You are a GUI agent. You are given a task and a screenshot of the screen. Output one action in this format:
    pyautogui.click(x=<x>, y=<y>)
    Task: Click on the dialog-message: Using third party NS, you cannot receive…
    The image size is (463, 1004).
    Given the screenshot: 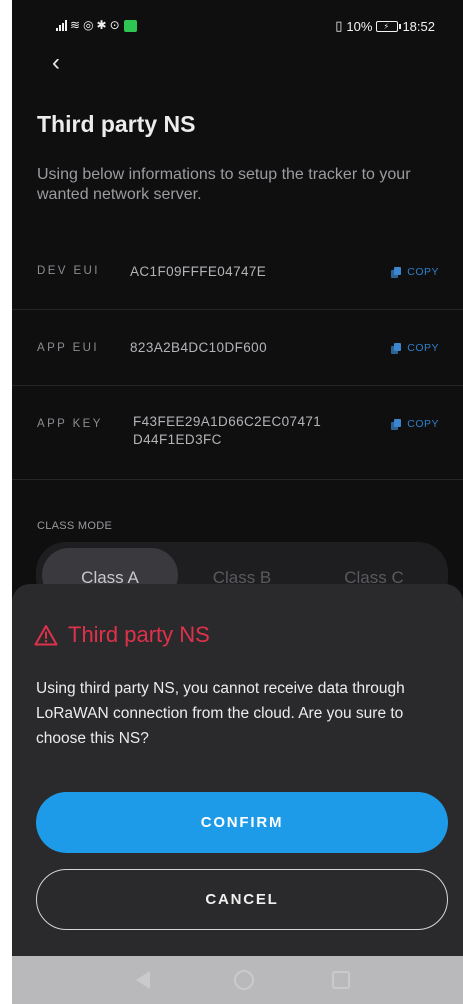 What is the action you would take?
    pyautogui.click(x=220, y=713)
    